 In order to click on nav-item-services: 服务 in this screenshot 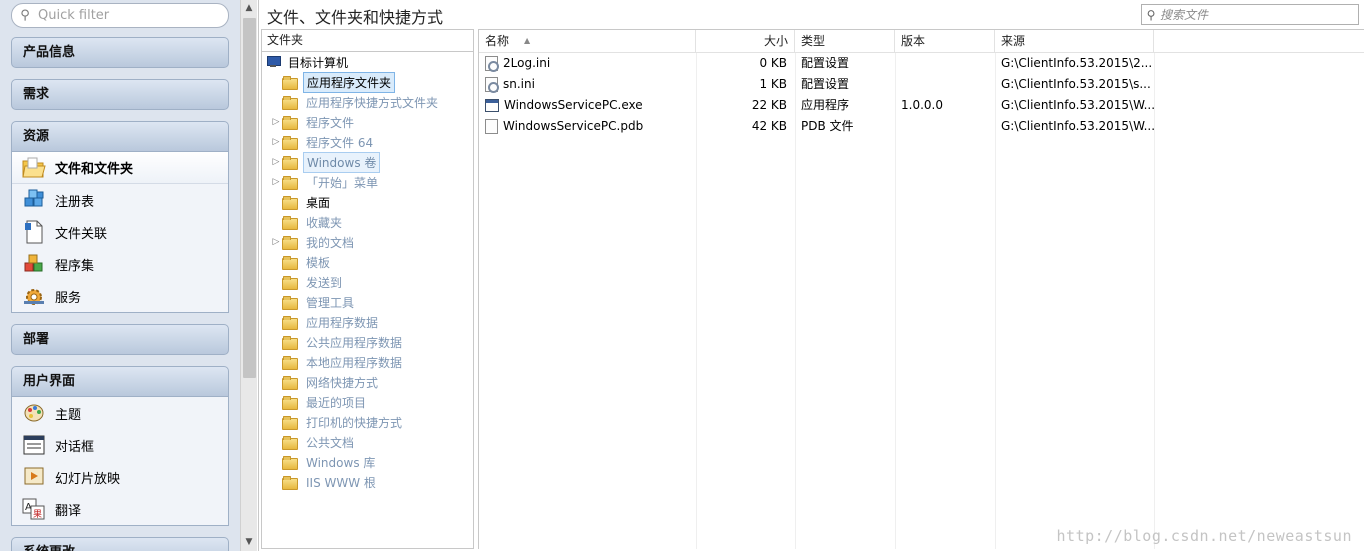, I will do `click(120, 296)`.